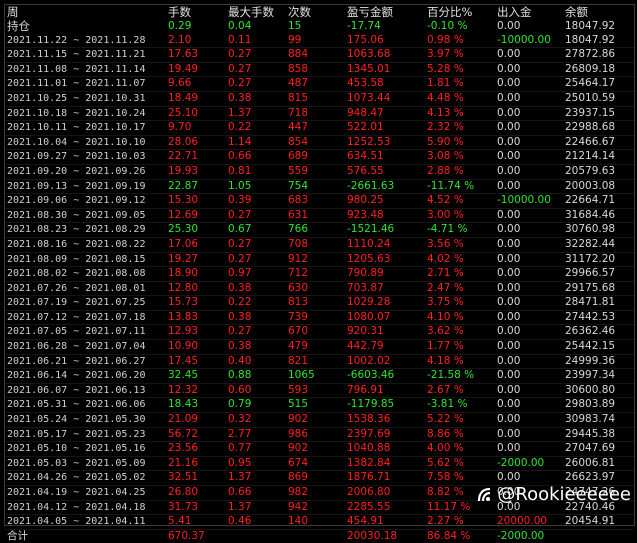 The width and height of the screenshot is (637, 543). What do you see at coordinates (86, 157) in the screenshot?
I see `week-cell: 2021.09.27 ~ 2021.10.03` at bounding box center [86, 157].